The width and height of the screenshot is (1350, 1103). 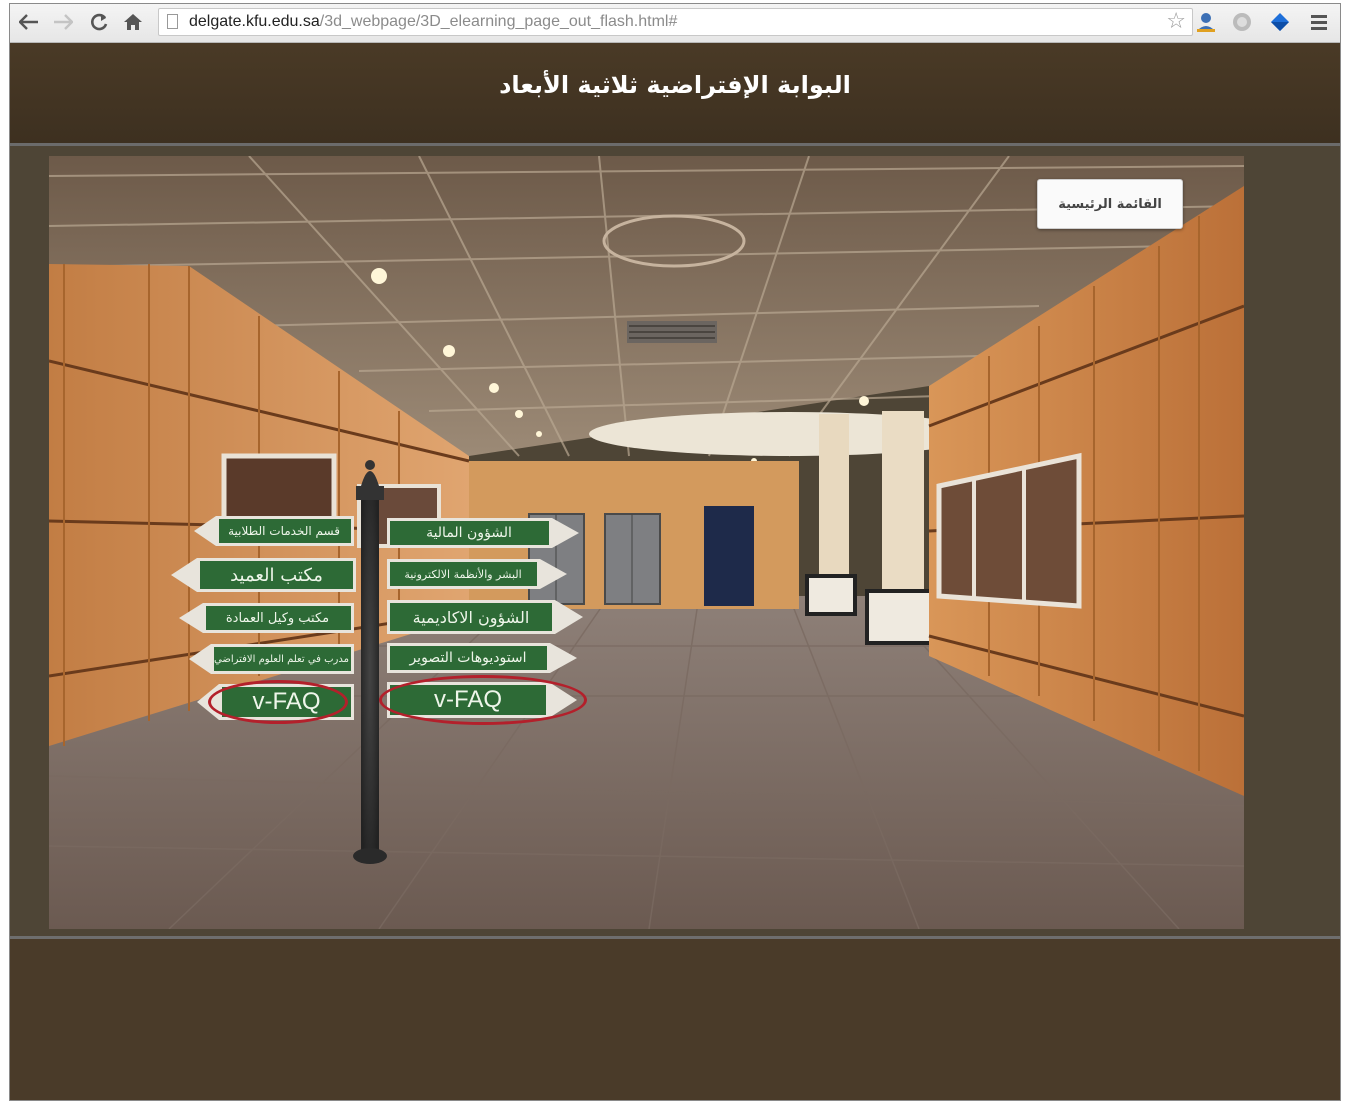 I want to click on reload-icon, so click(x=99, y=22).